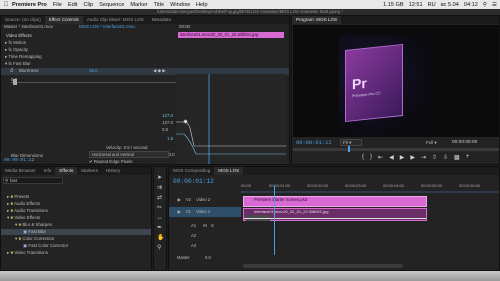 This screenshot has width=500, height=281. I want to click on ripple-edit-tool-icon: ⇄, so click(159, 198).